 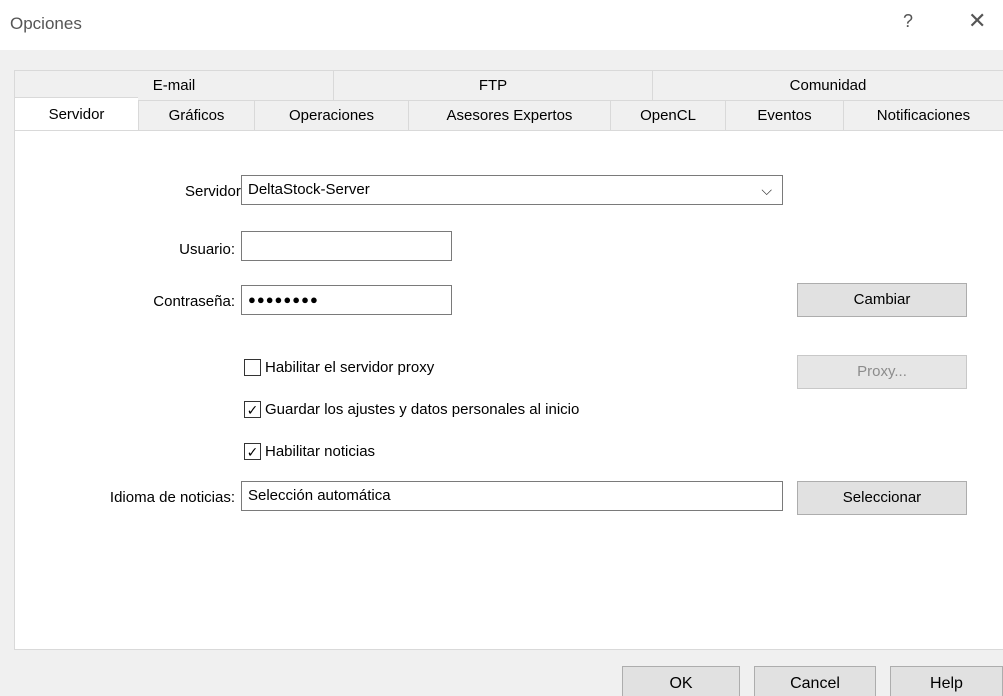 What do you see at coordinates (252, 367) in the screenshot?
I see `proxy-checkbox` at bounding box center [252, 367].